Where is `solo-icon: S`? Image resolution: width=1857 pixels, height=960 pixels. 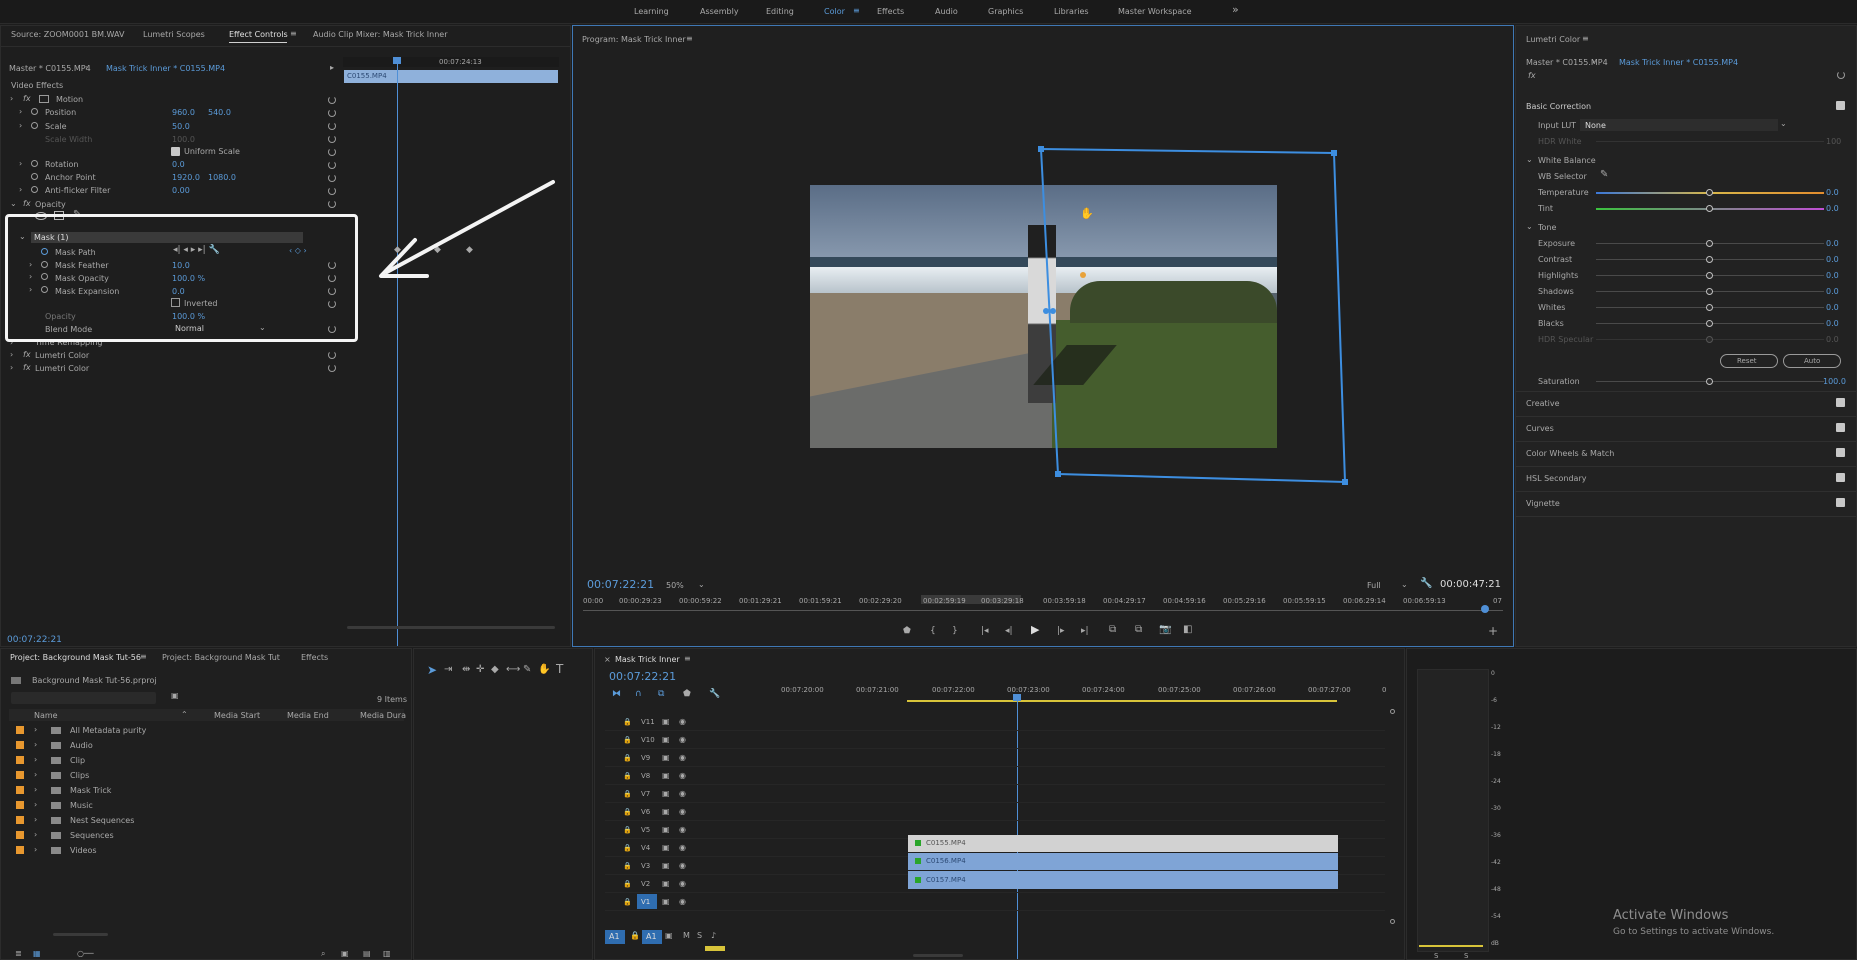
solo-icon: S is located at coordinates (699, 936).